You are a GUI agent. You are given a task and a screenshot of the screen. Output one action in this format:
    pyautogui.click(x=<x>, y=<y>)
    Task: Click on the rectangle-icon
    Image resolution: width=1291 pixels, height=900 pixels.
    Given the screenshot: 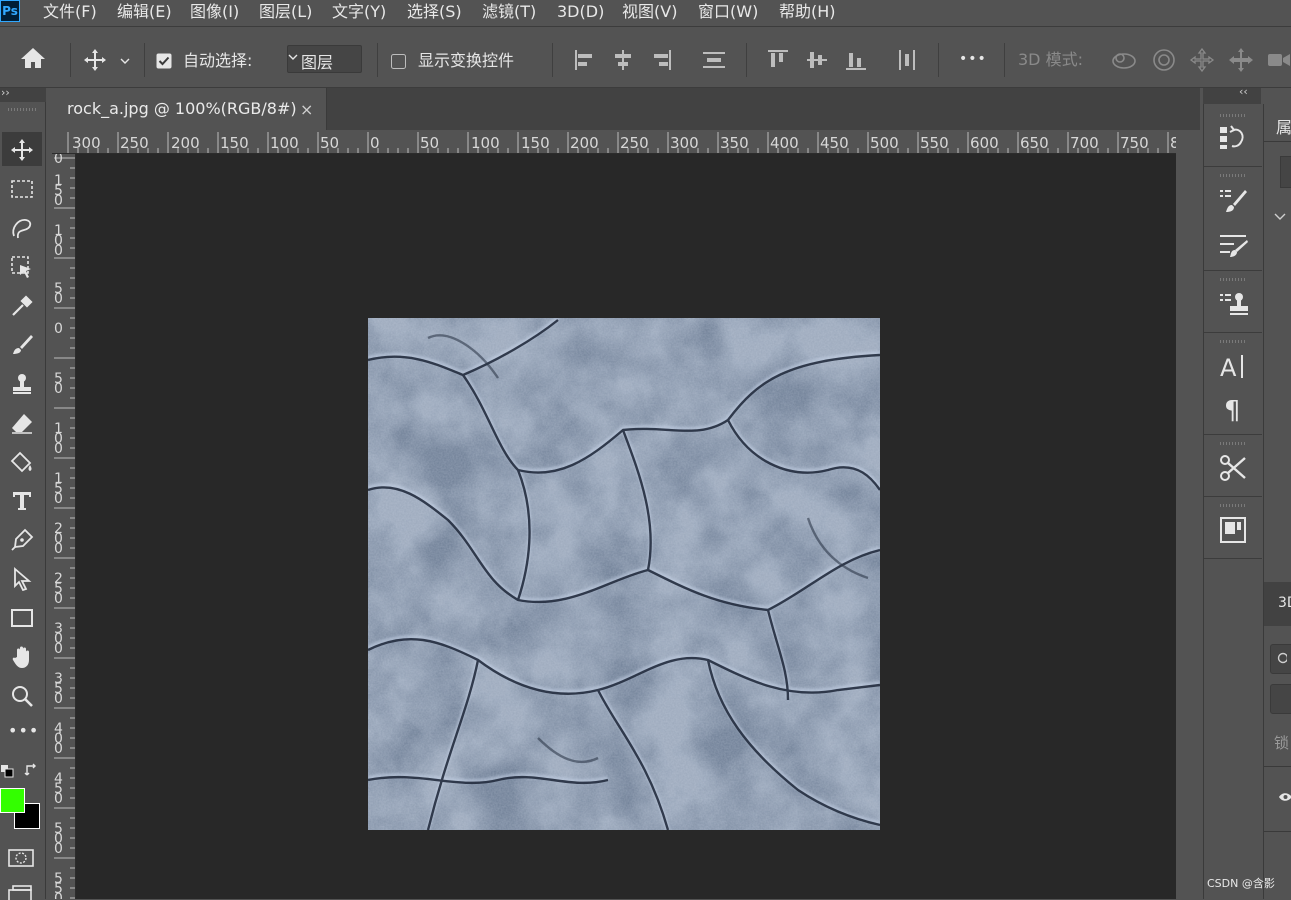 What is the action you would take?
    pyautogui.click(x=22, y=618)
    